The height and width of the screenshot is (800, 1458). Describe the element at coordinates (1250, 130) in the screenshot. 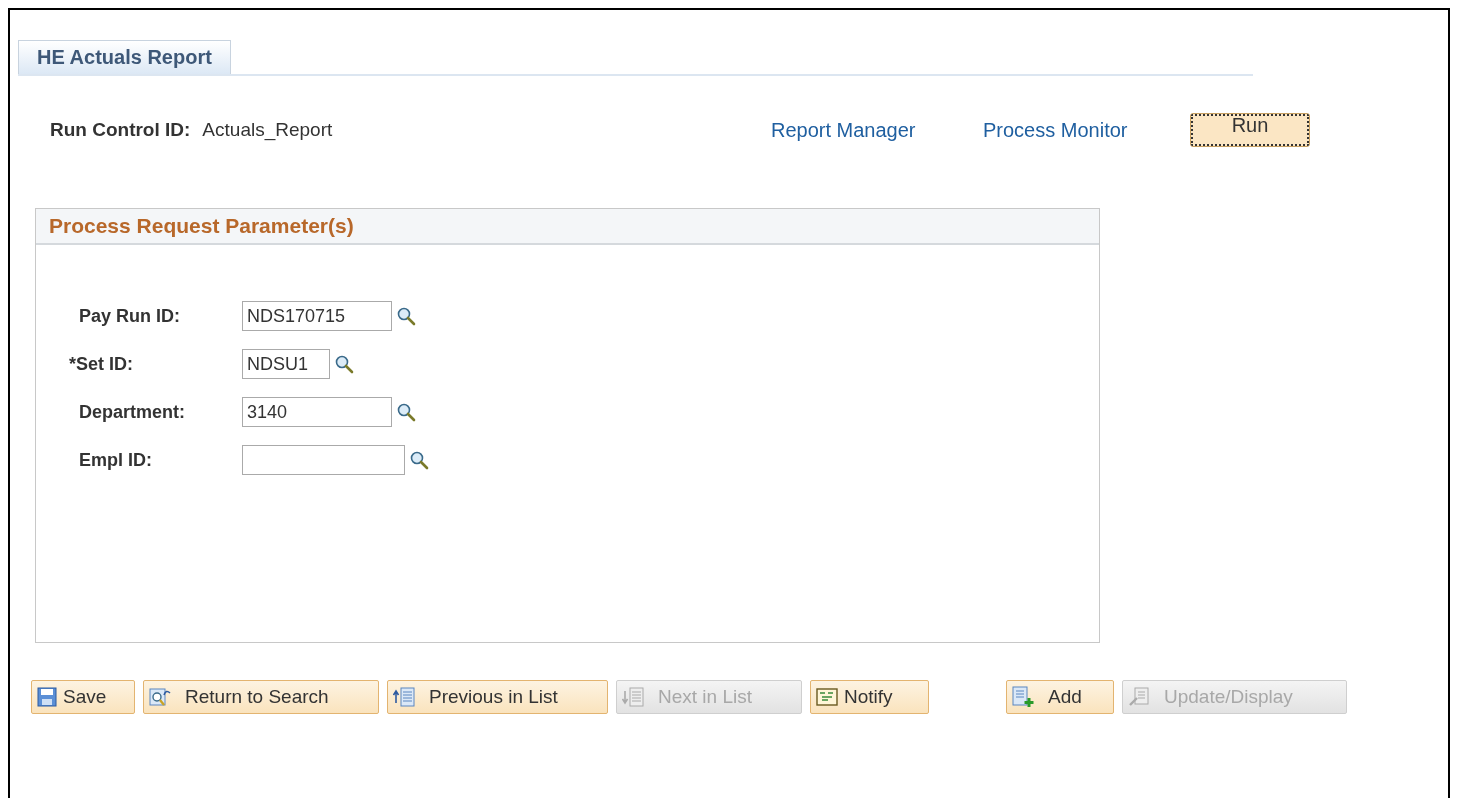

I see `run-button: Run` at that location.